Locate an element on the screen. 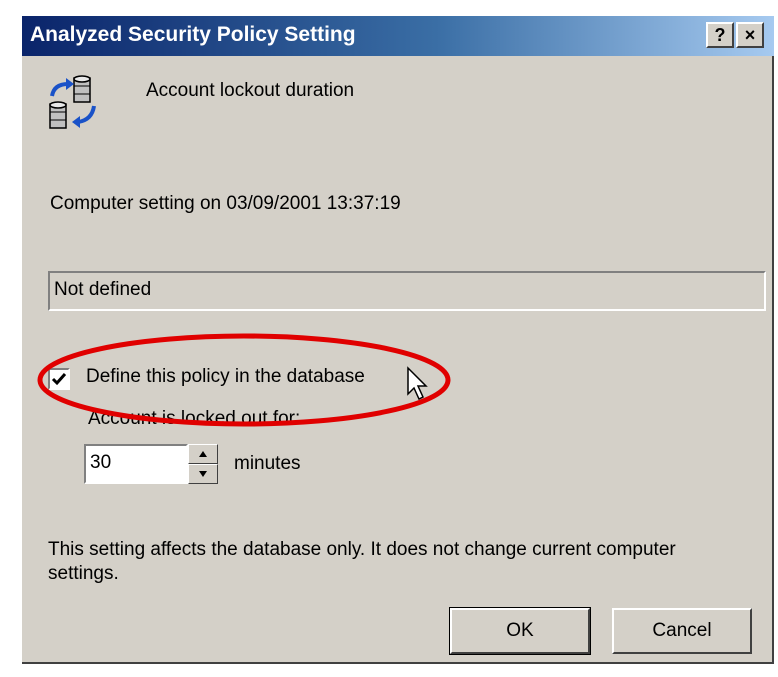  window-title: Analyzed Security Policy Setting is located at coordinates (193, 34).